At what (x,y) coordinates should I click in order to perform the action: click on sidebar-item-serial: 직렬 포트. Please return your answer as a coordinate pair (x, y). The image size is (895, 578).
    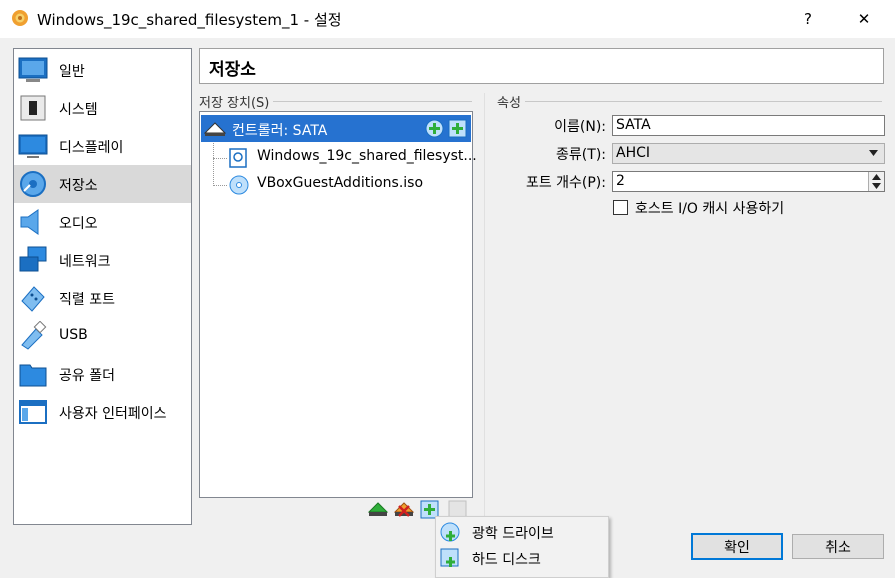
    Looking at the image, I should click on (102, 298).